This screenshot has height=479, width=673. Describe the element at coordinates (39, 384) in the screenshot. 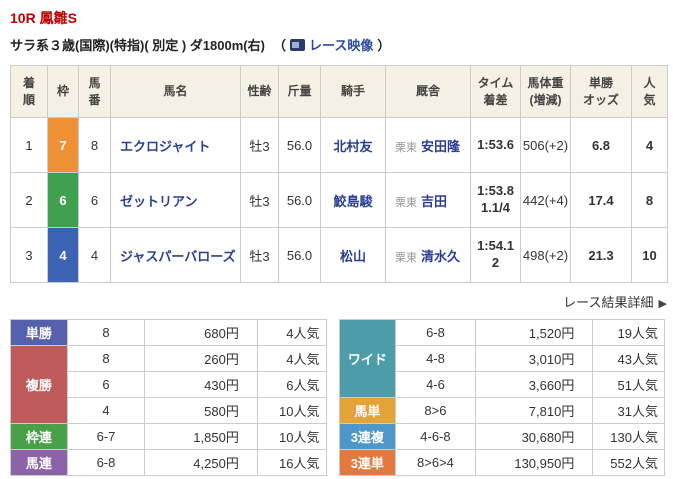

I see `bet-type-fukusho: 複勝` at that location.